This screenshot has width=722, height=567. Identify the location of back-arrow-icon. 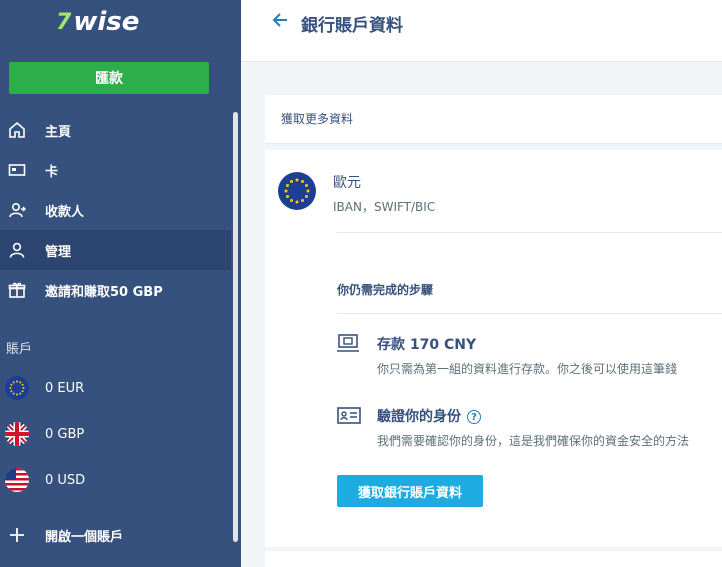
(280, 22).